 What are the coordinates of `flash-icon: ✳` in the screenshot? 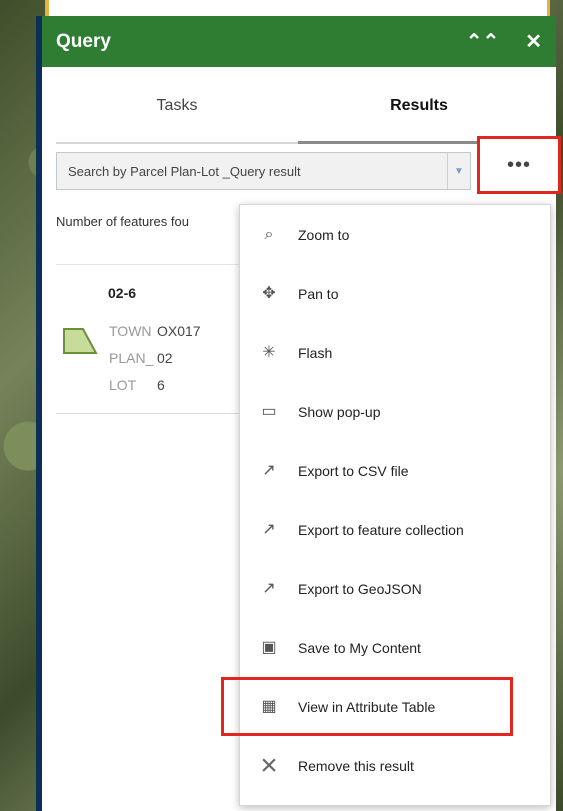 It's located at (269, 352).